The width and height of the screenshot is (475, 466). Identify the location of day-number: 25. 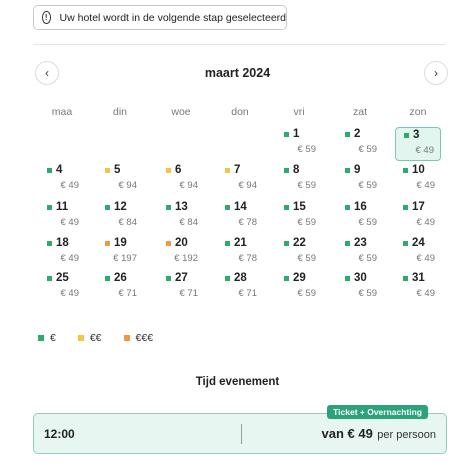
(62, 278).